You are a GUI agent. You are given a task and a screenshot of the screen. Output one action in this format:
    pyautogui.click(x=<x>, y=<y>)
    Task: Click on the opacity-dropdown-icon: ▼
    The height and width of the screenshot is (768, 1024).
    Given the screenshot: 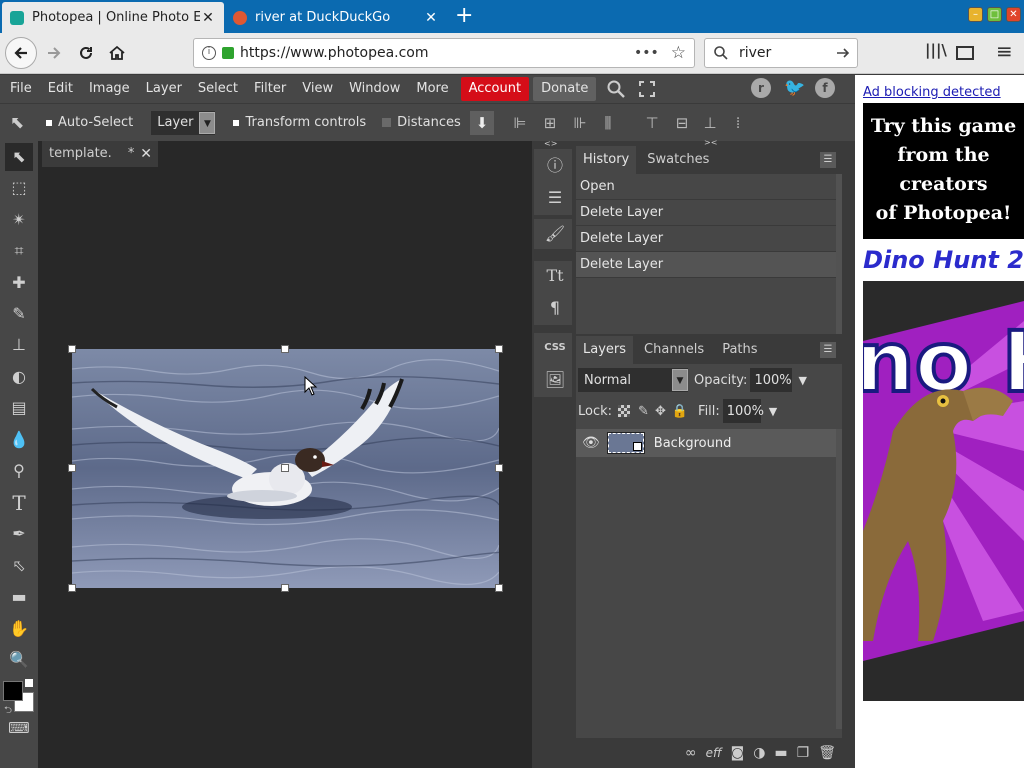 What is the action you would take?
    pyautogui.click(x=802, y=380)
    